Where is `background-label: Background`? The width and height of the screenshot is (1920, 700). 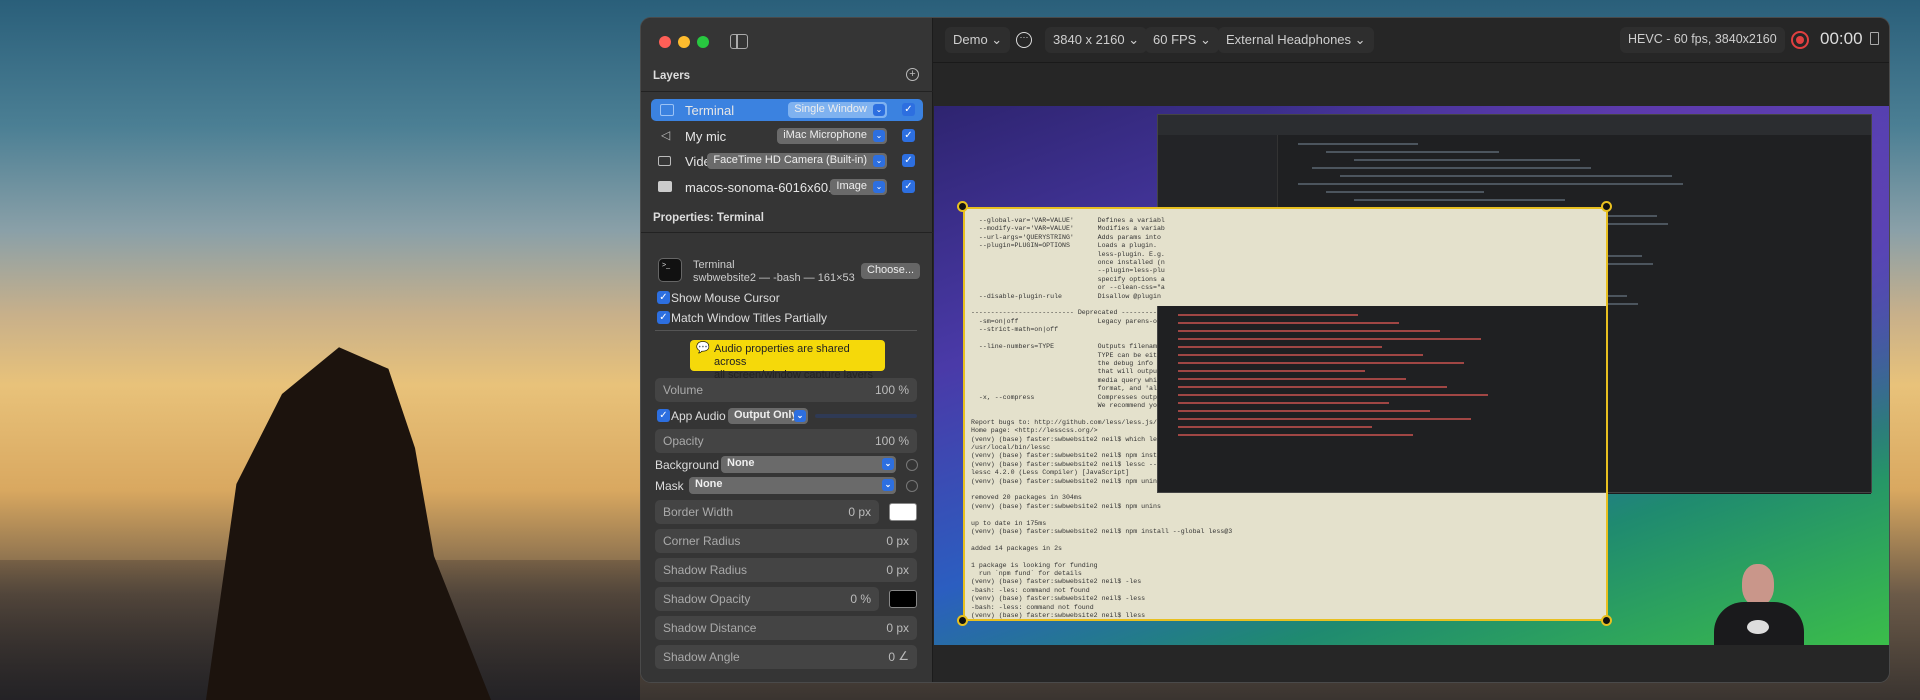 background-label: Background is located at coordinates (687, 465).